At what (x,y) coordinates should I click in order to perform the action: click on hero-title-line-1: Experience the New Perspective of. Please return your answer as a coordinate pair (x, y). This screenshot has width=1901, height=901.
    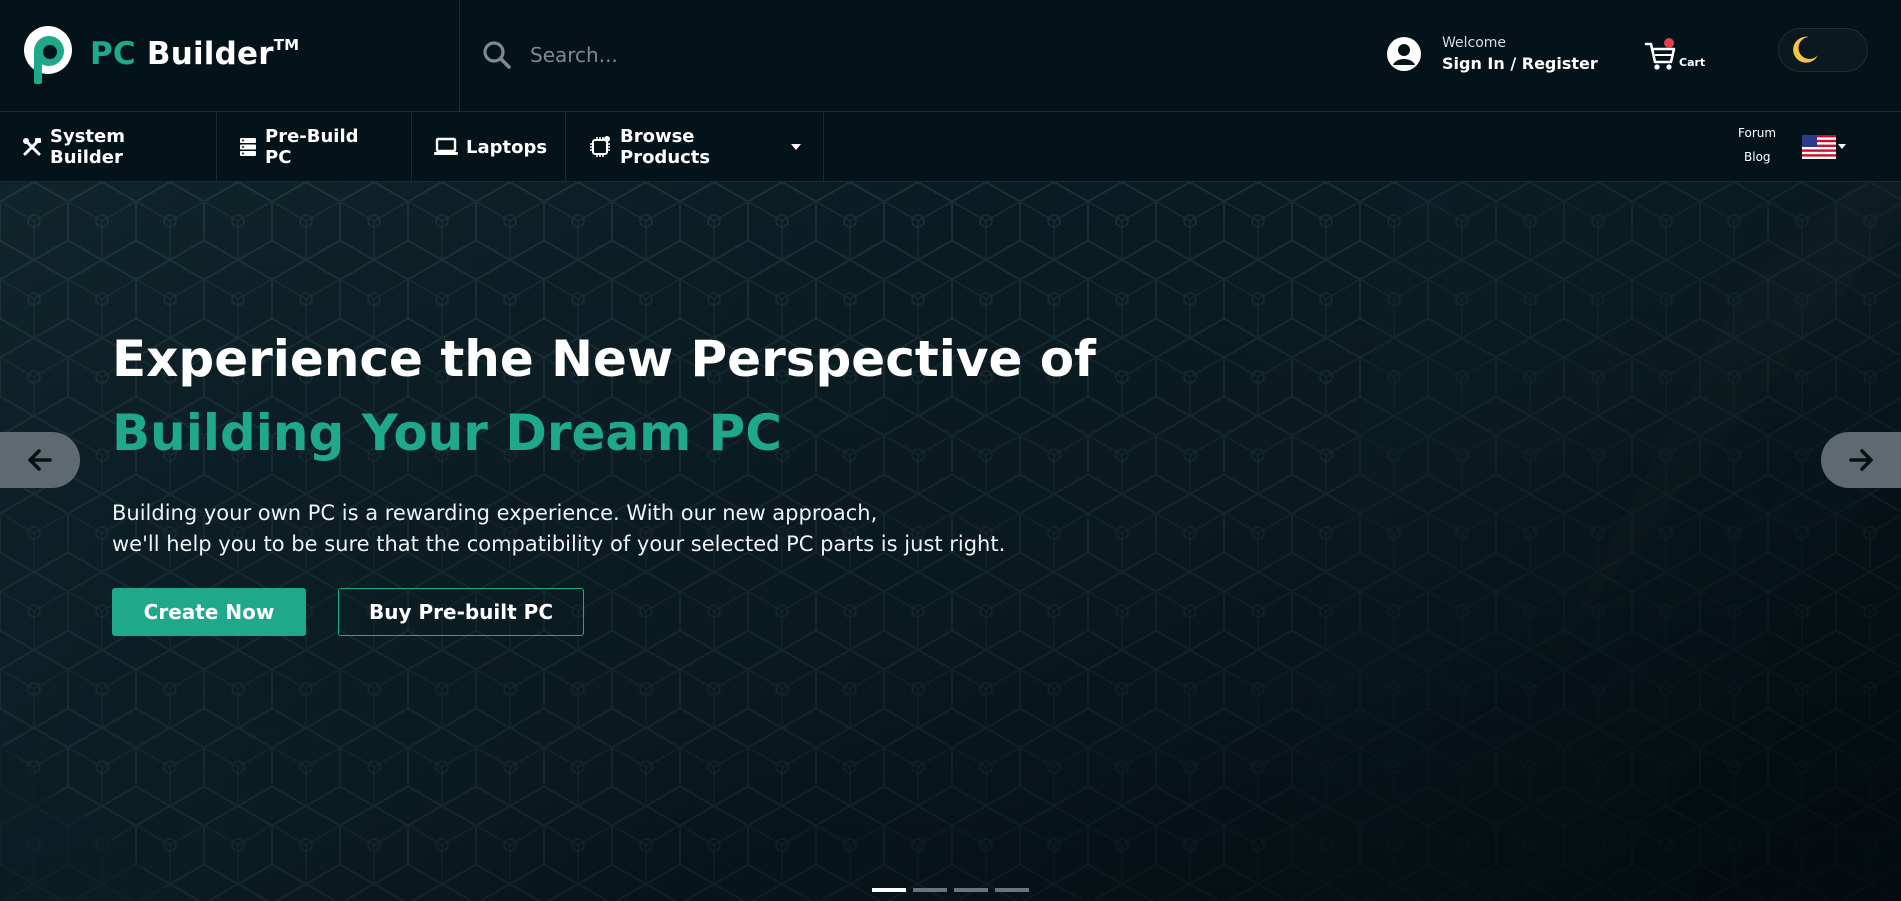
    Looking at the image, I should click on (604, 359).